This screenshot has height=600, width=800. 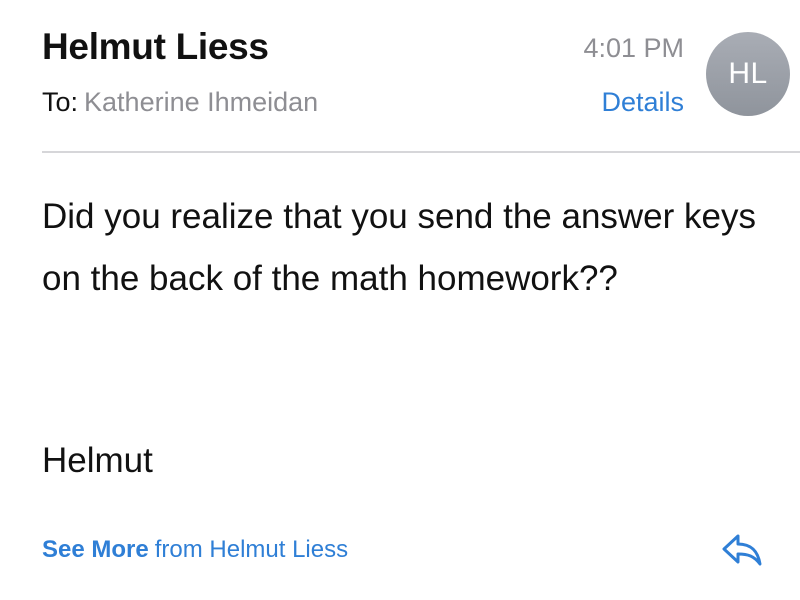 What do you see at coordinates (155, 47) in the screenshot?
I see `sender-name: Helmut Liess` at bounding box center [155, 47].